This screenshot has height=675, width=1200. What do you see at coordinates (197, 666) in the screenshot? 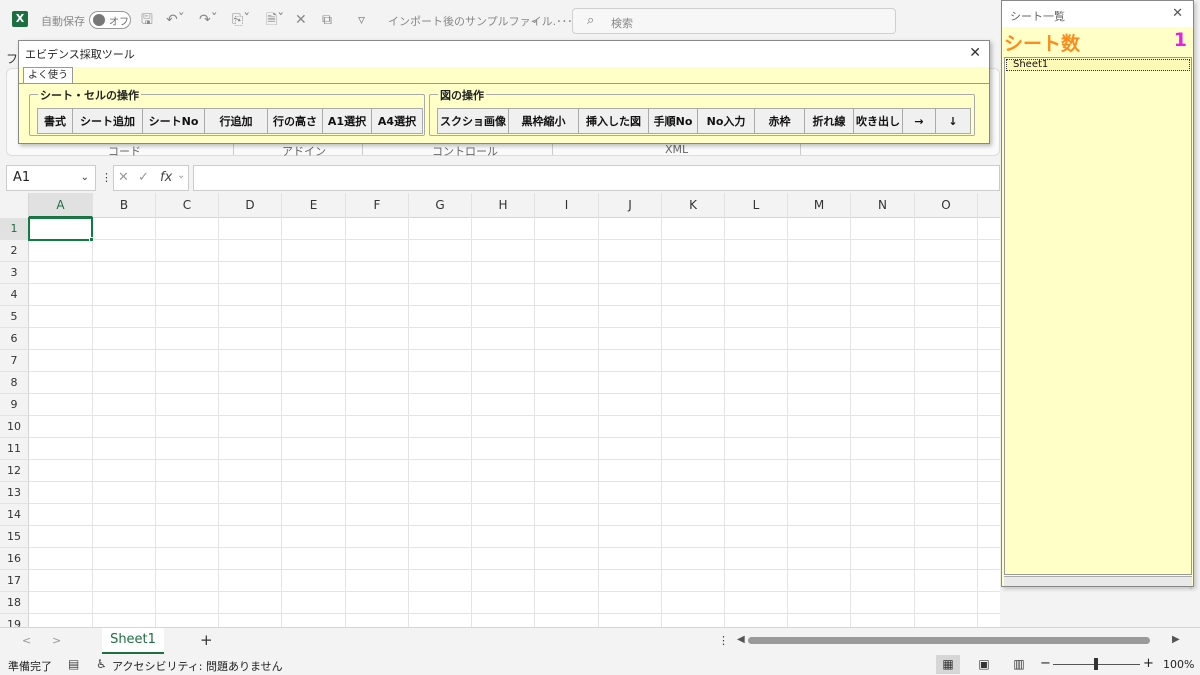
I see `accessibility-status: アクセシビリティ: 問題ありません` at bounding box center [197, 666].